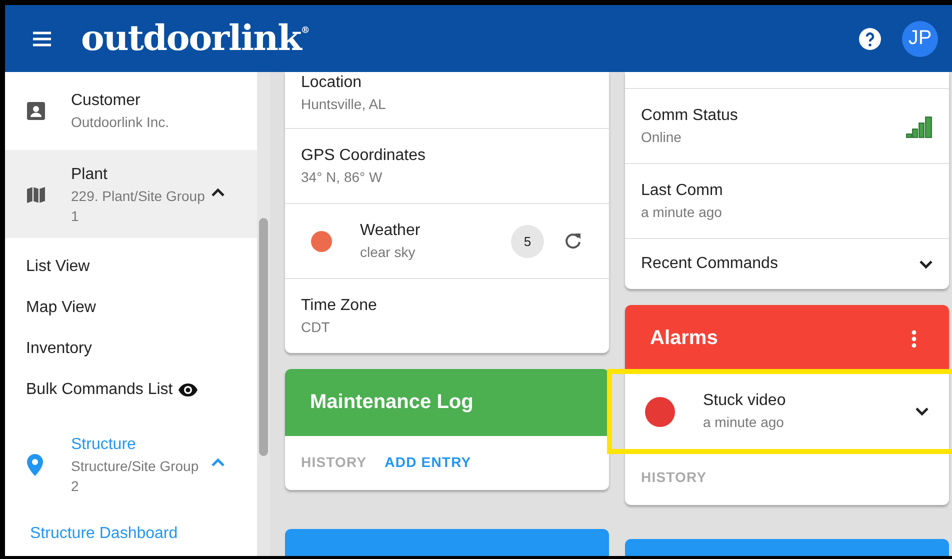  I want to click on alarm-time: a minute ago, so click(744, 422).